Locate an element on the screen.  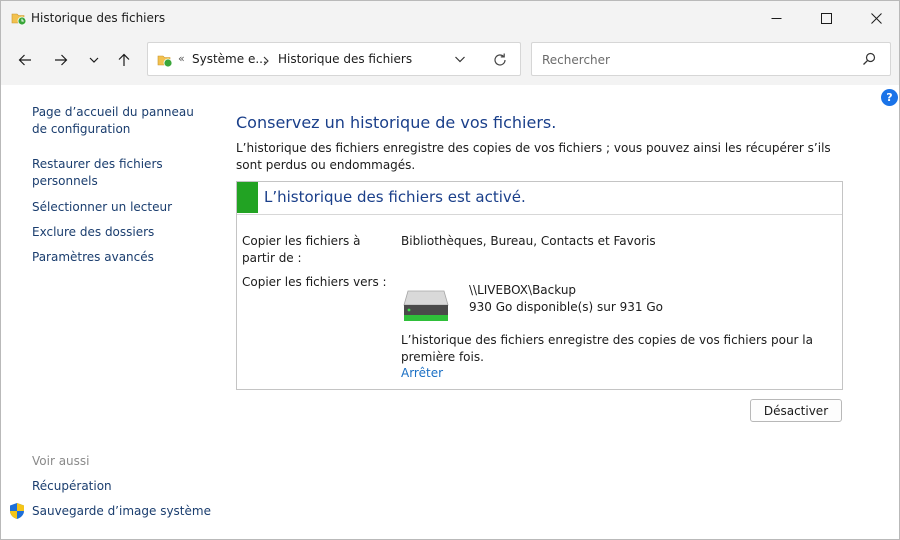
copy-to-label: Copier les fichiers vers : is located at coordinates (314, 282).